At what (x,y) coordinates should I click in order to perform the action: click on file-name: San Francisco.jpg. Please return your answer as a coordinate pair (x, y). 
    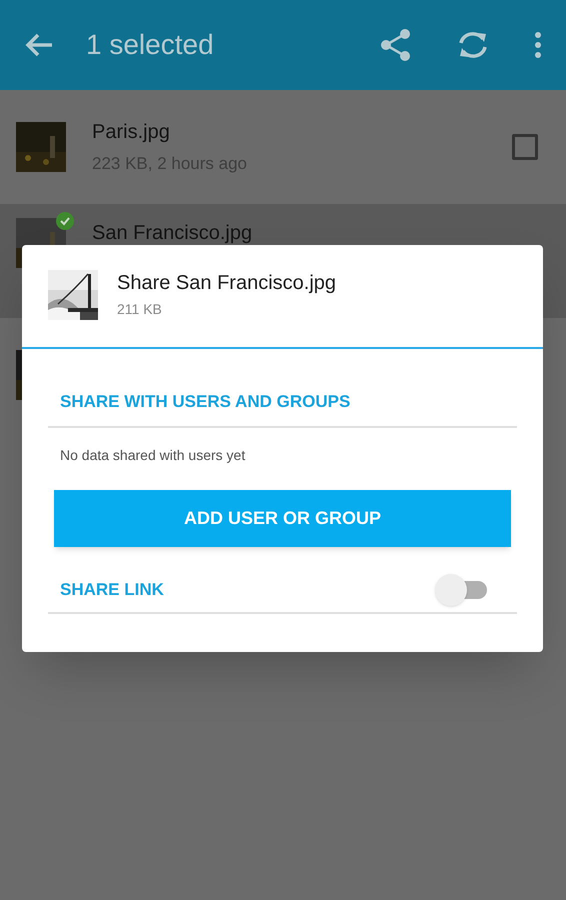
    Looking at the image, I should click on (173, 233).